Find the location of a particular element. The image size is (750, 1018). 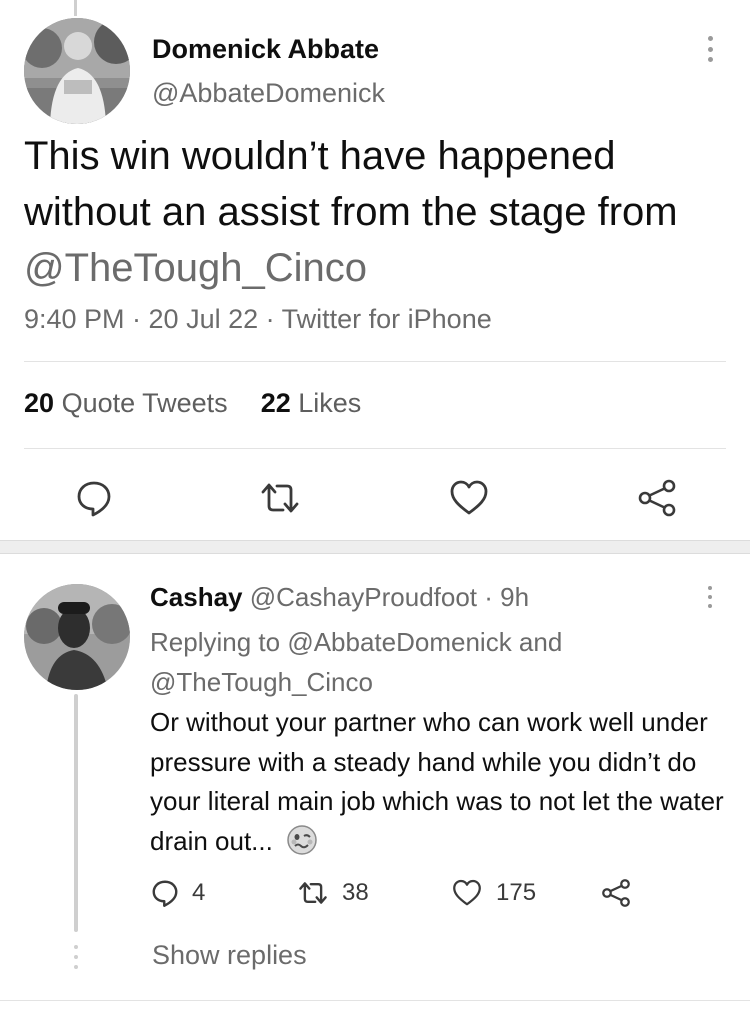

show-replies-link: Show replies is located at coordinates (229, 955).